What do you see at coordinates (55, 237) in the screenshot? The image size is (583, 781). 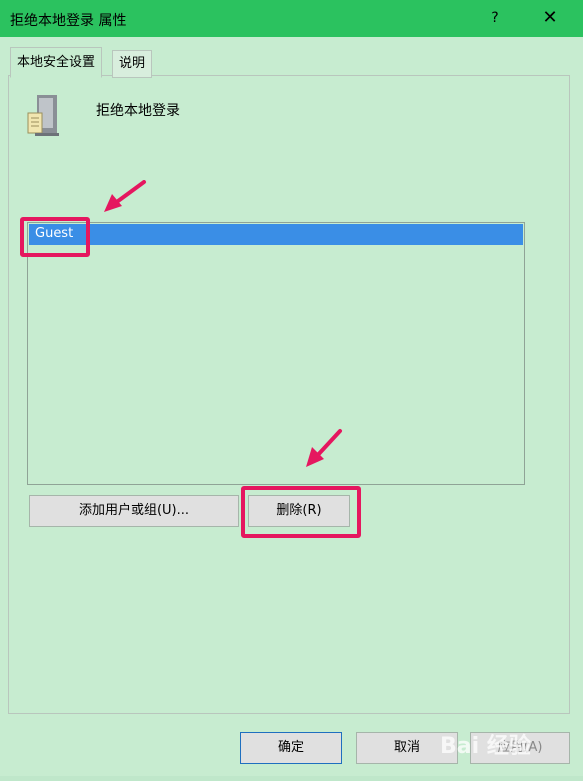 I see `highlight-box-guest` at bounding box center [55, 237].